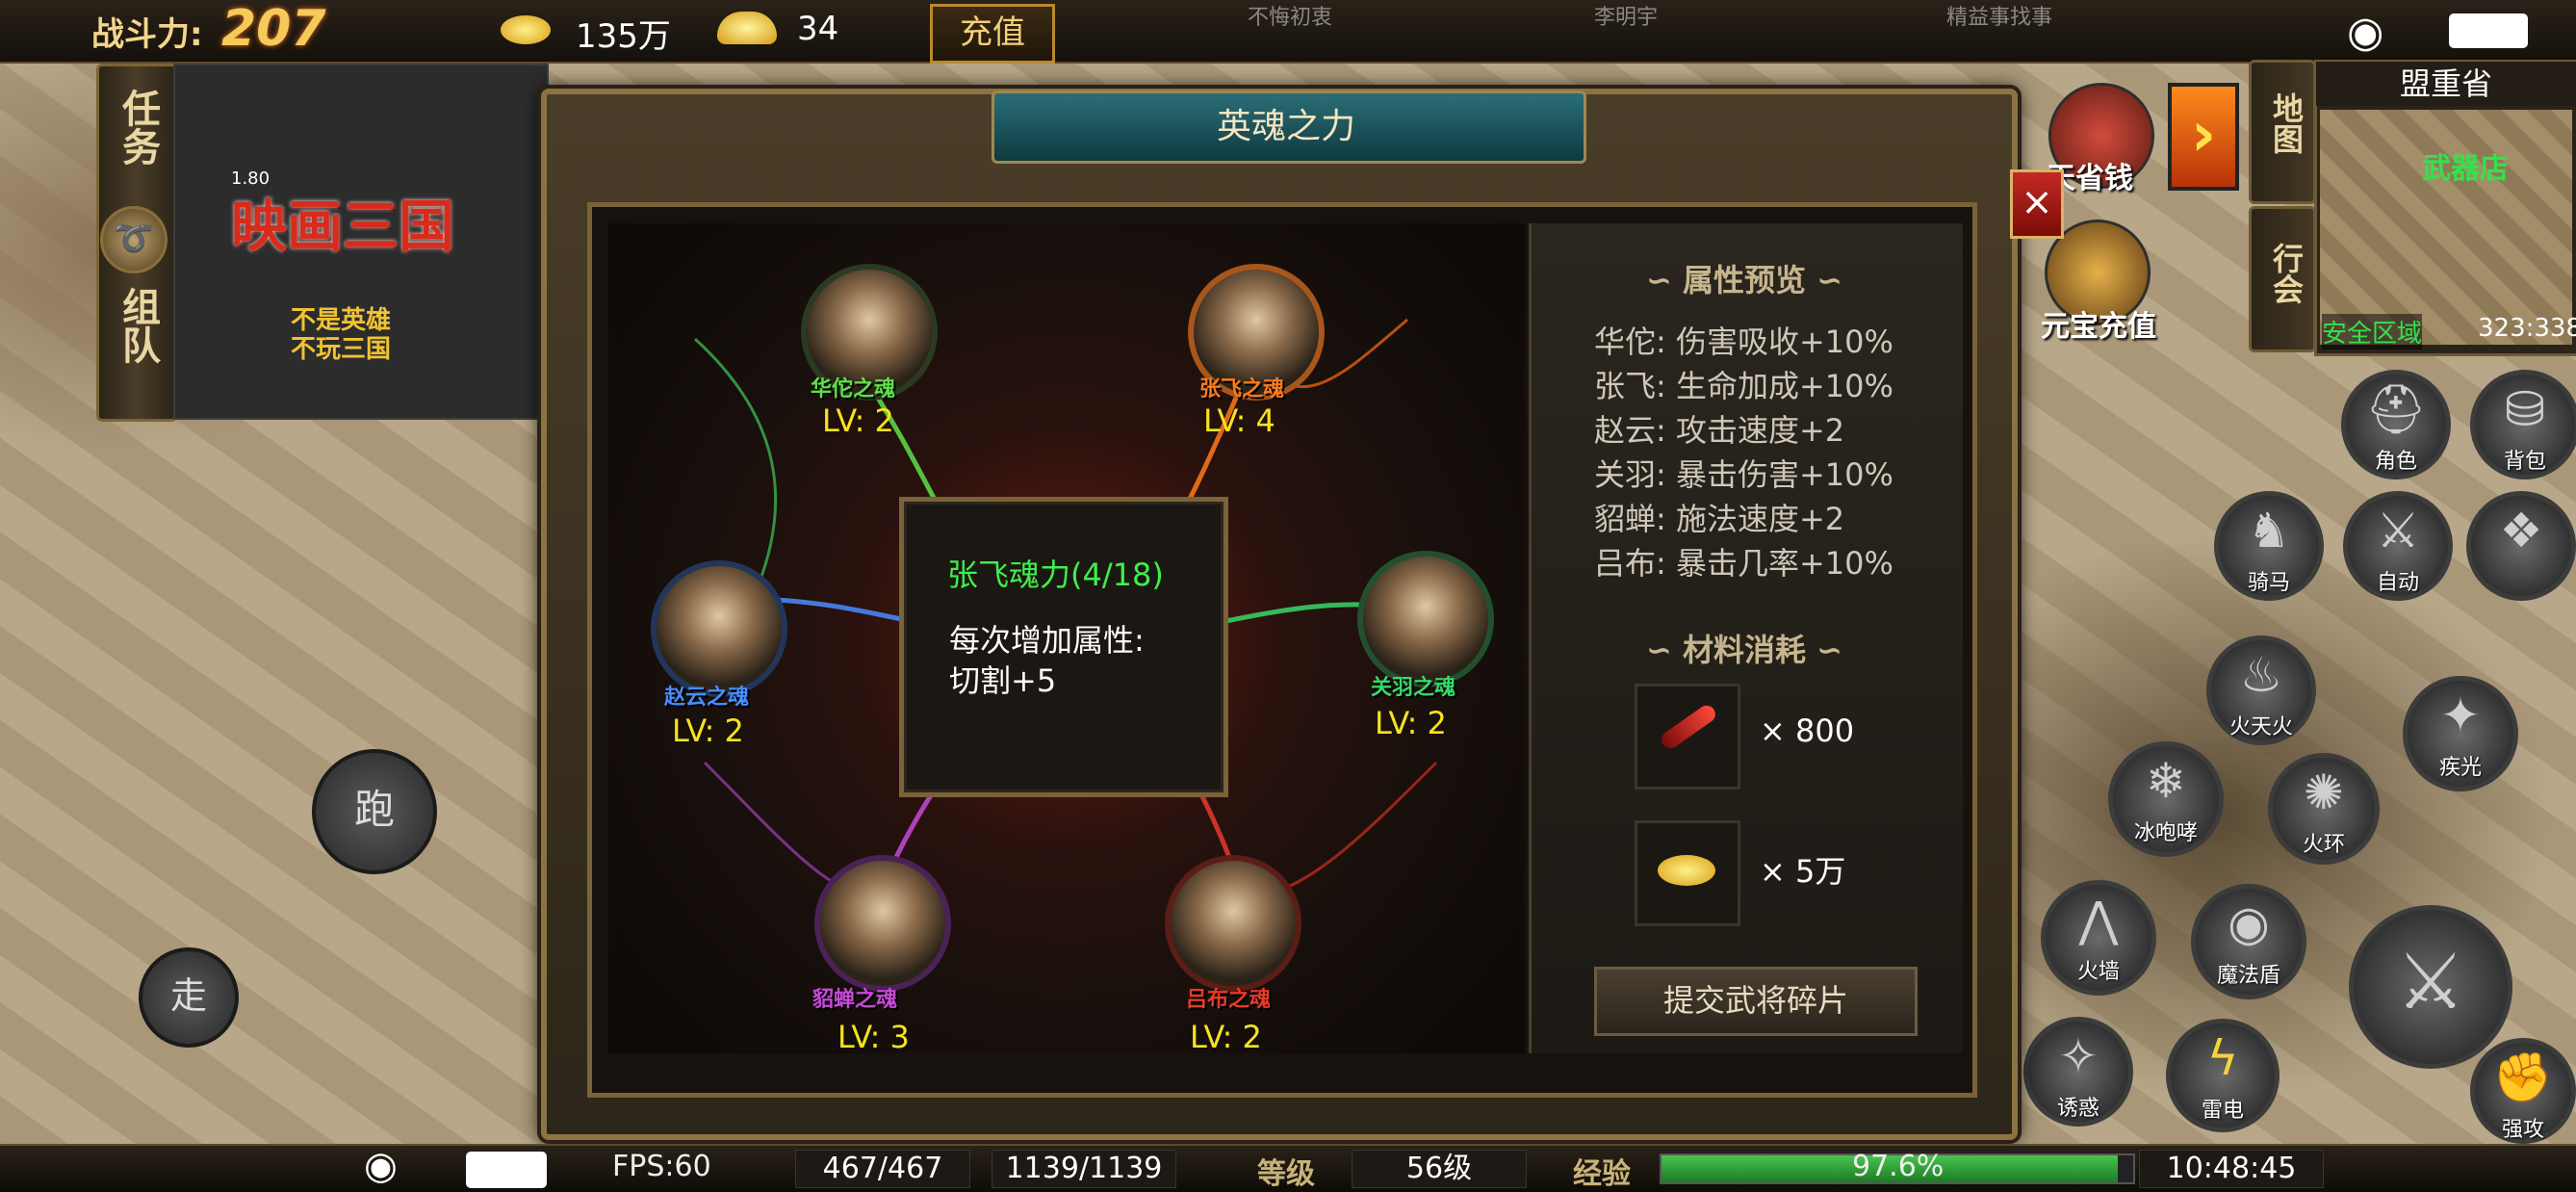 Image resolution: width=2576 pixels, height=1192 pixels. What do you see at coordinates (1744, 342) in the screenshot?
I see `attribute-line: 华佗: 伤害吸收+10%` at bounding box center [1744, 342].